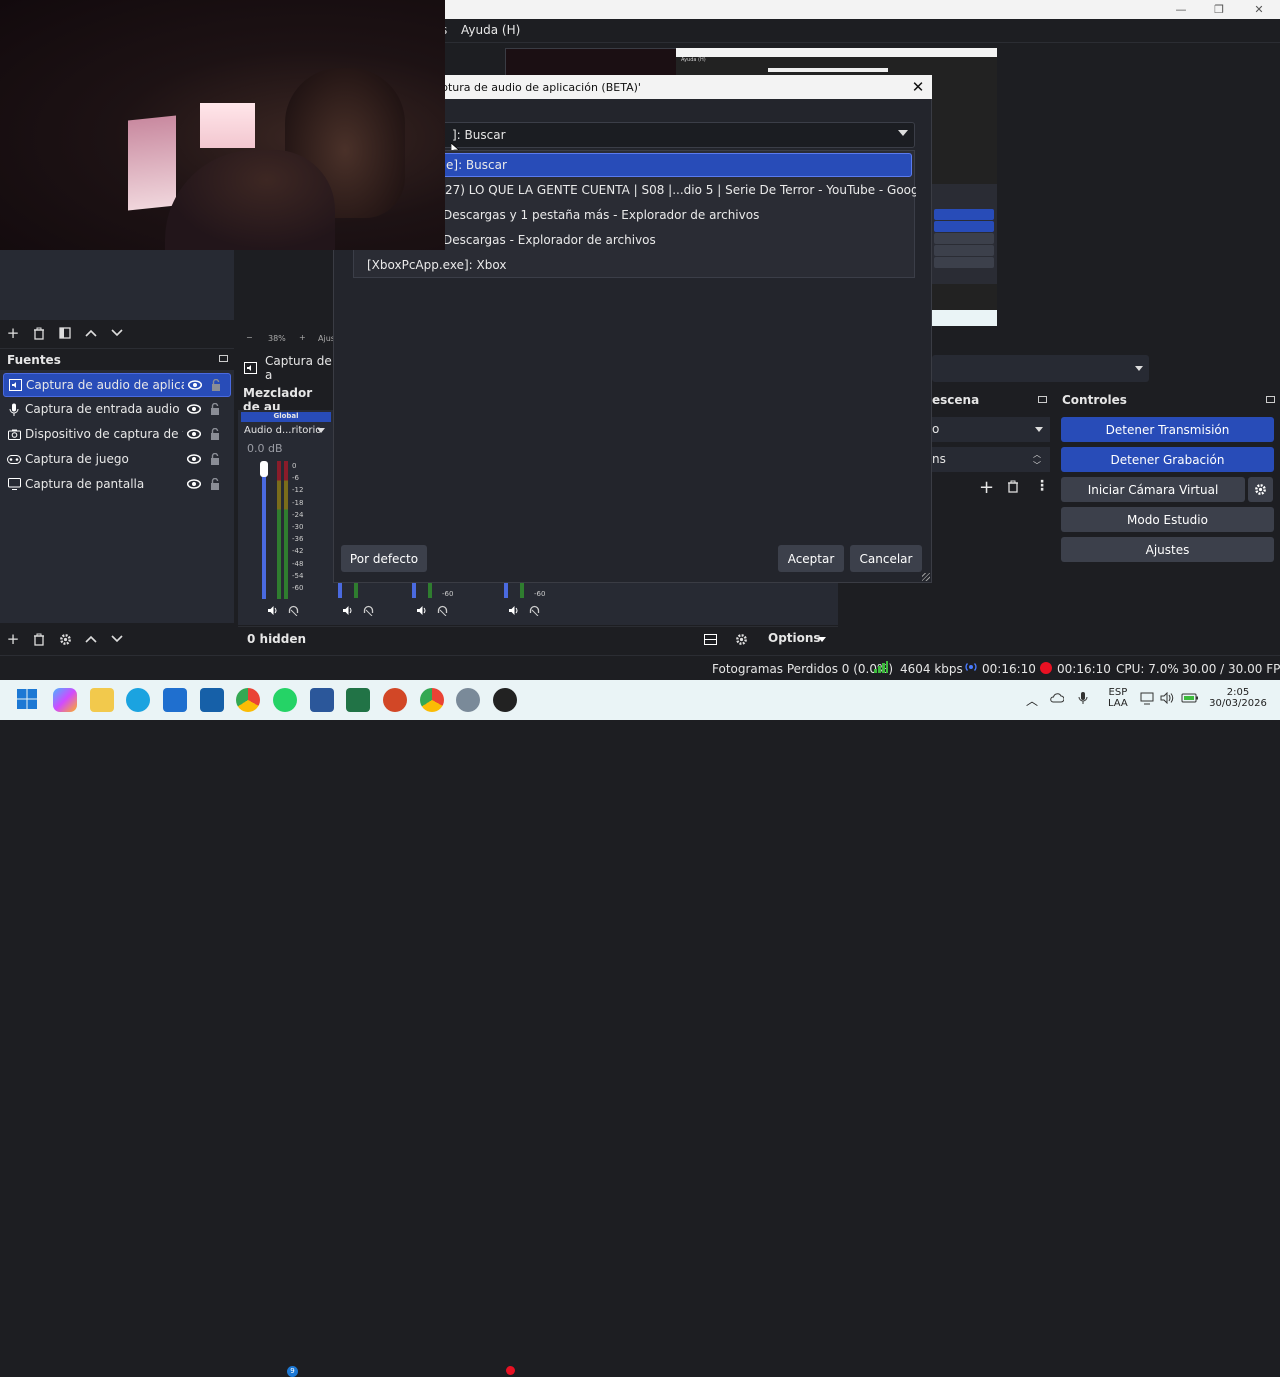  What do you see at coordinates (358, 700) in the screenshot?
I see `excel-icon` at bounding box center [358, 700].